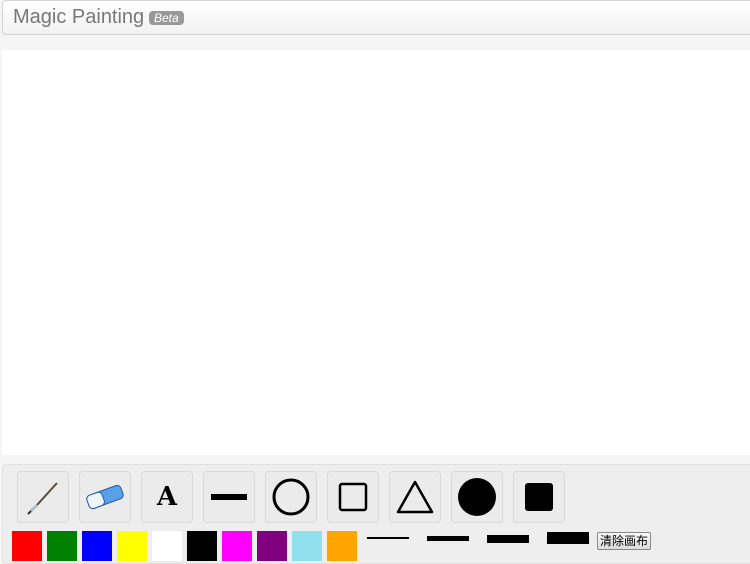 Image resolution: width=750 pixels, height=564 pixels. I want to click on top-navbar: Magic Painting Beta, so click(376, 17).